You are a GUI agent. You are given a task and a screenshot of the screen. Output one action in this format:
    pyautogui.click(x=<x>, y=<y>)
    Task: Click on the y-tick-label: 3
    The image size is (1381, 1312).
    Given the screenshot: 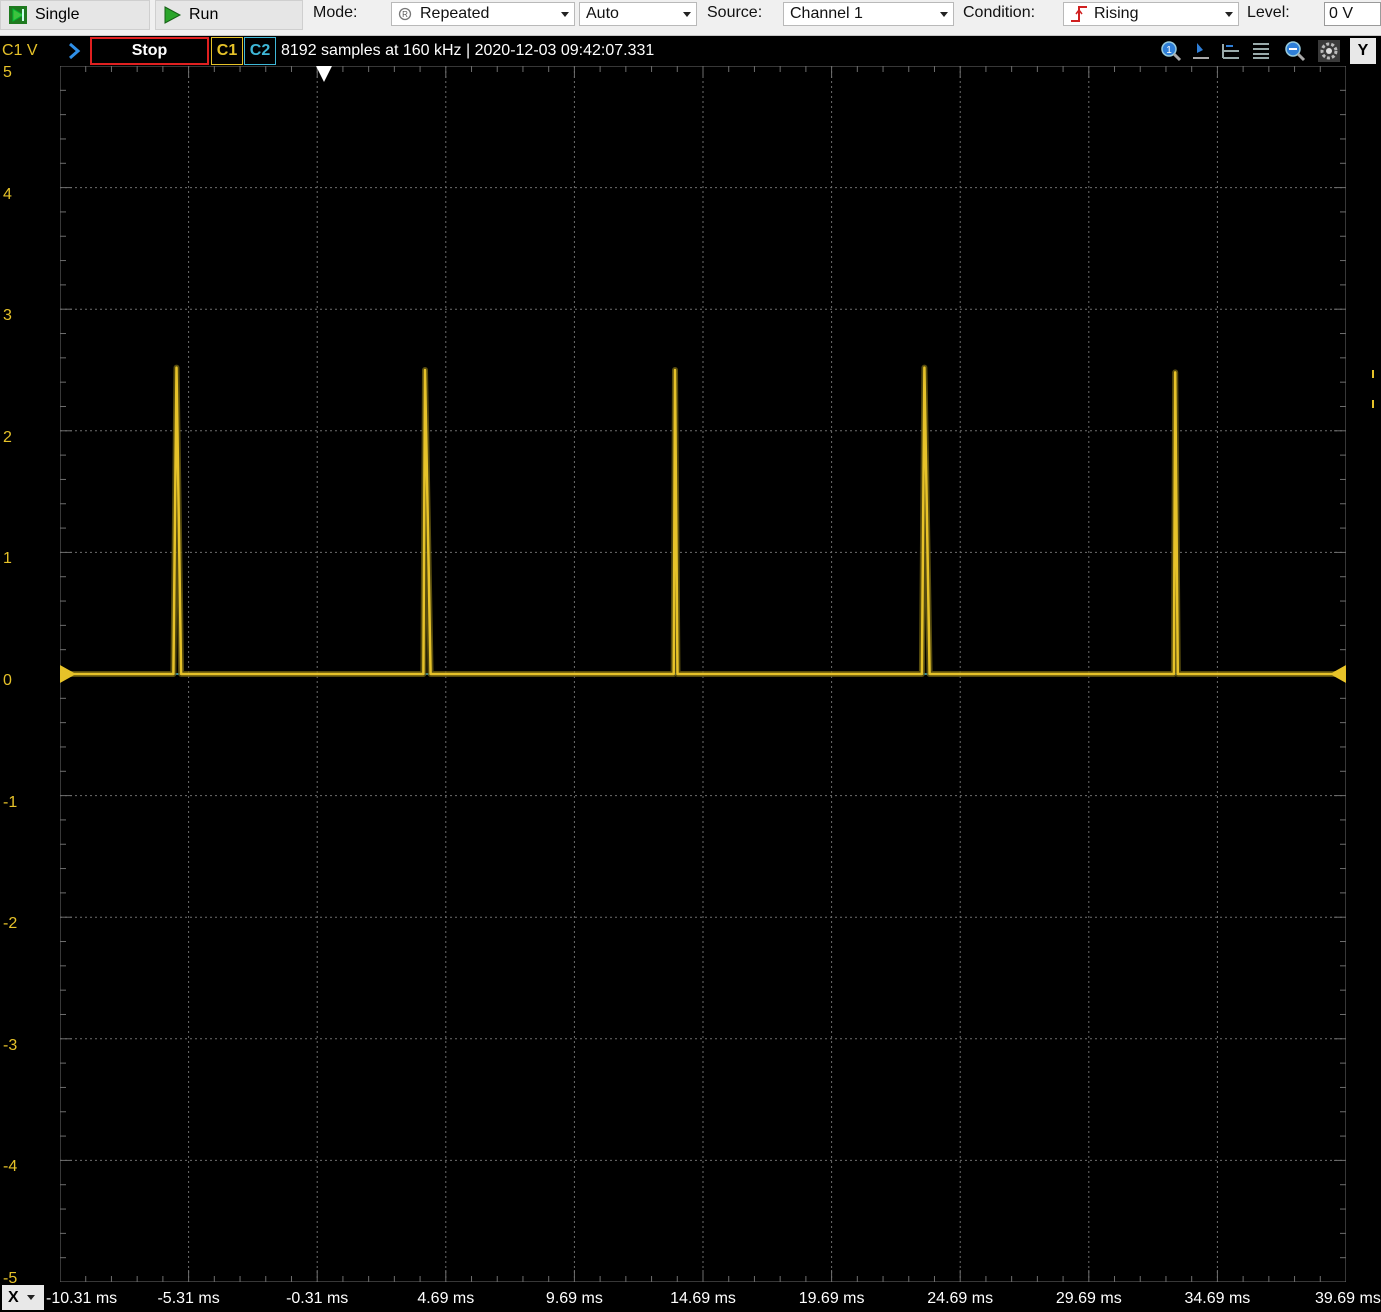 What is the action you would take?
    pyautogui.click(x=7, y=316)
    